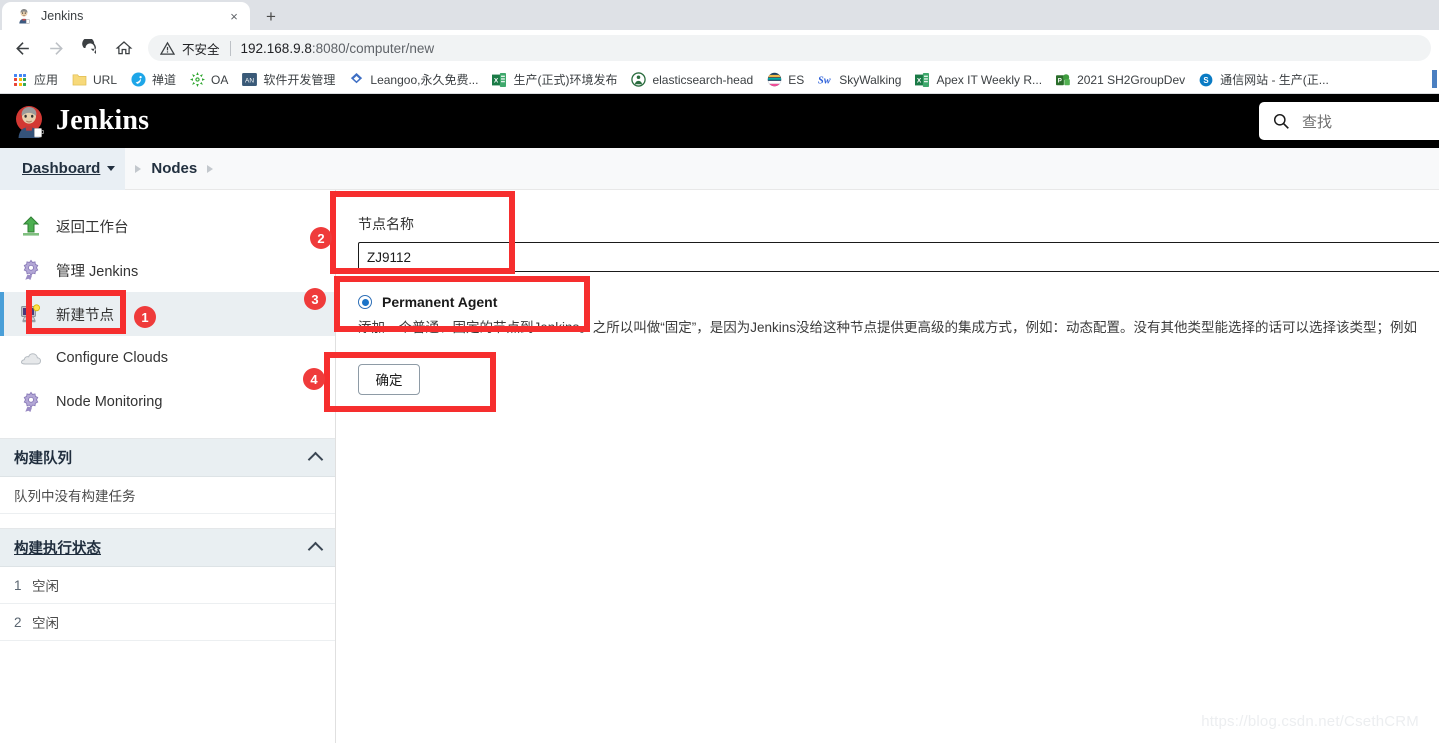 The image size is (1439, 743). Describe the element at coordinates (167, 495) in the screenshot. I see `build-queue-empty-row: 队列中没有构建任务` at that location.